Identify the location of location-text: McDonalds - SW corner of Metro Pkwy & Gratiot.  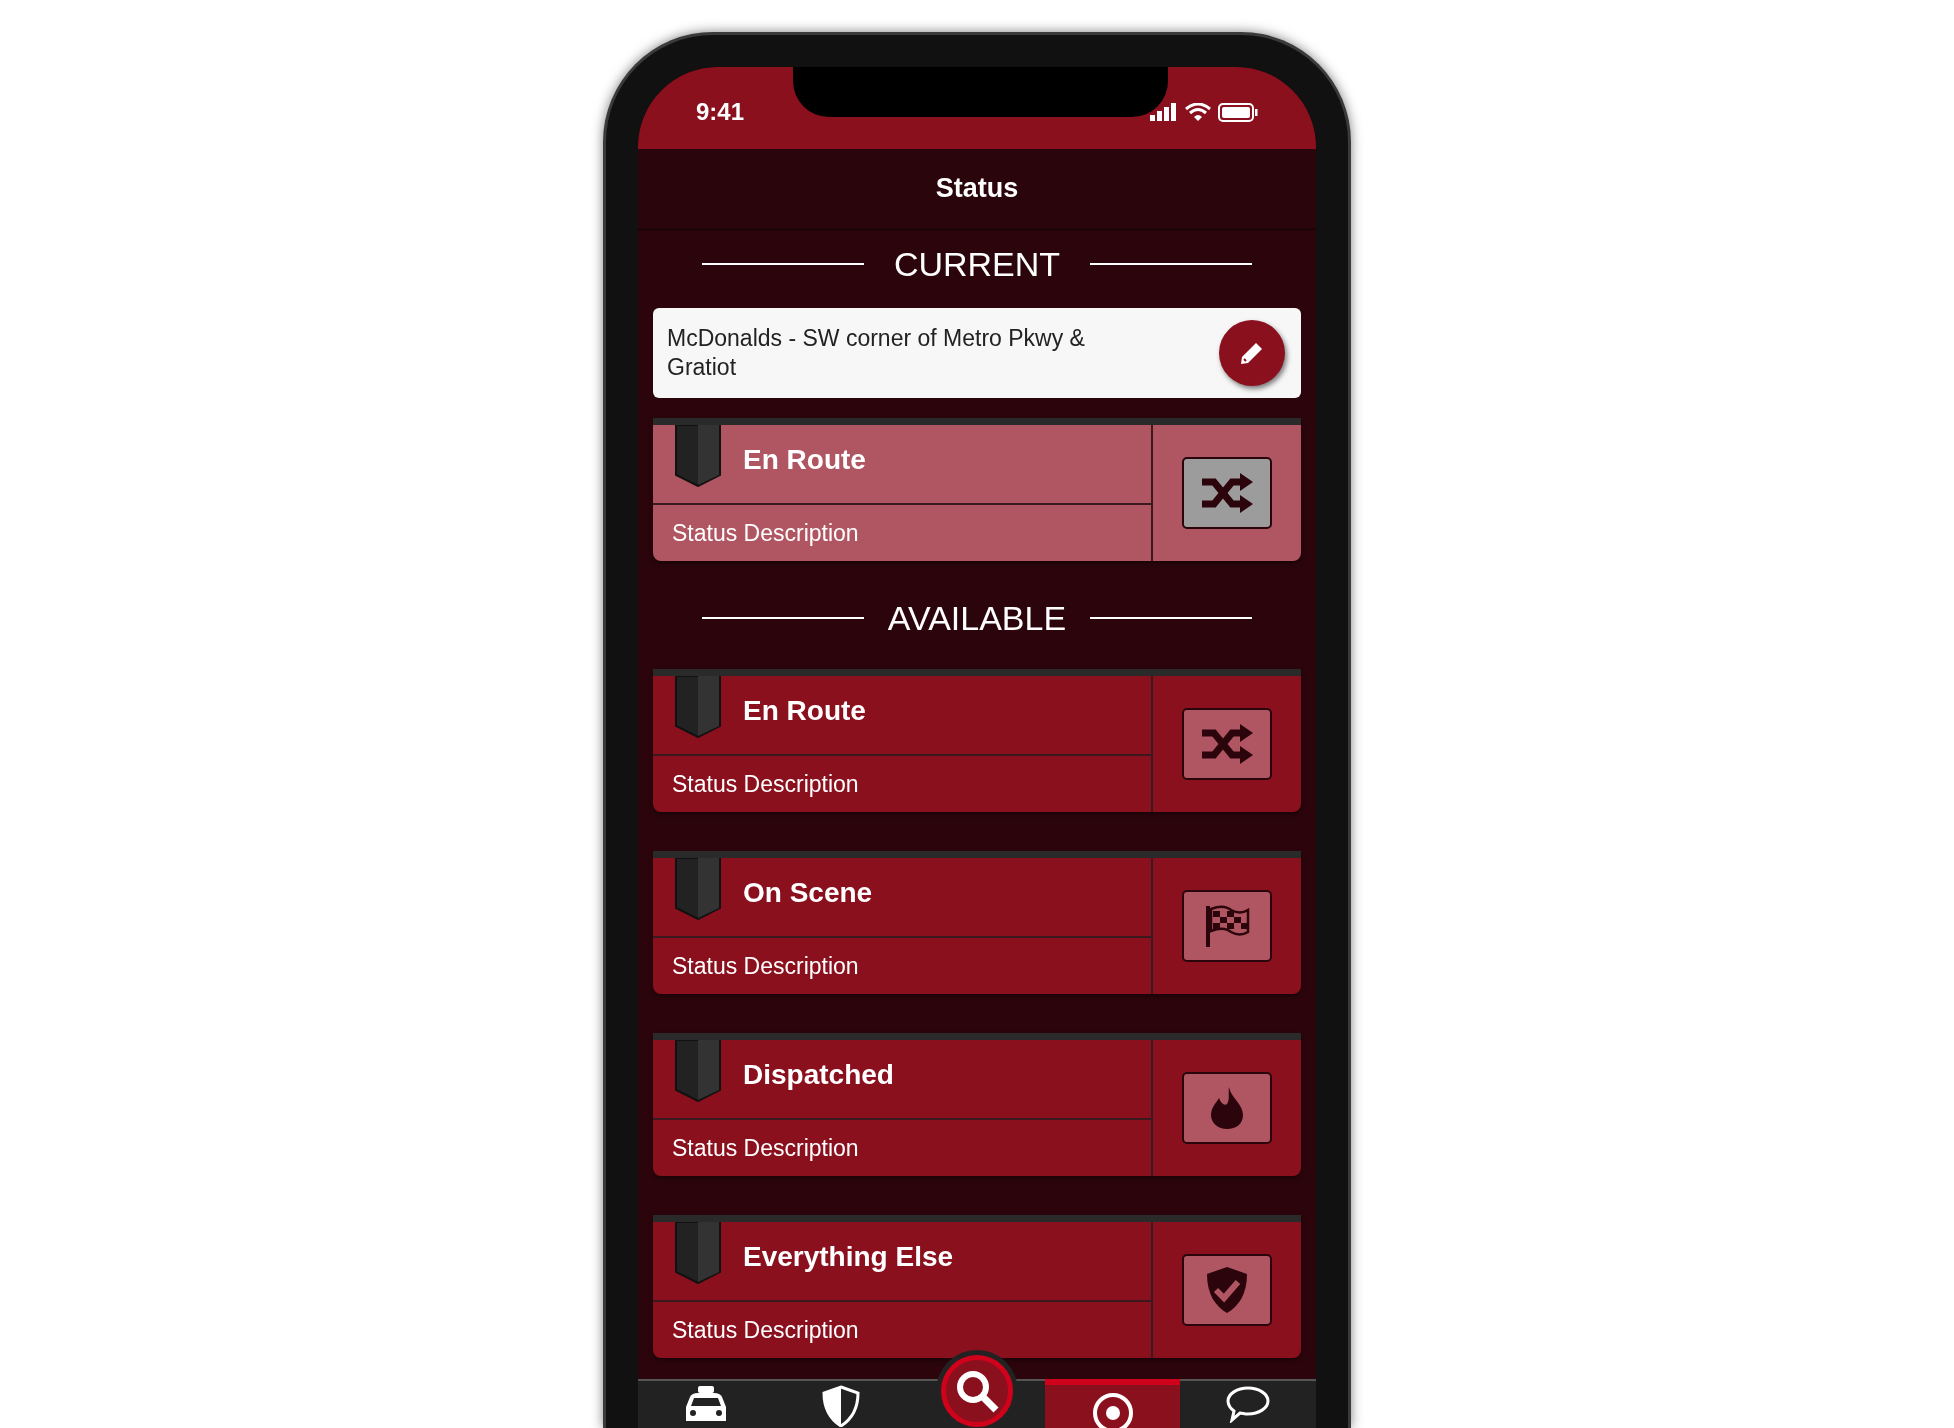
(876, 353).